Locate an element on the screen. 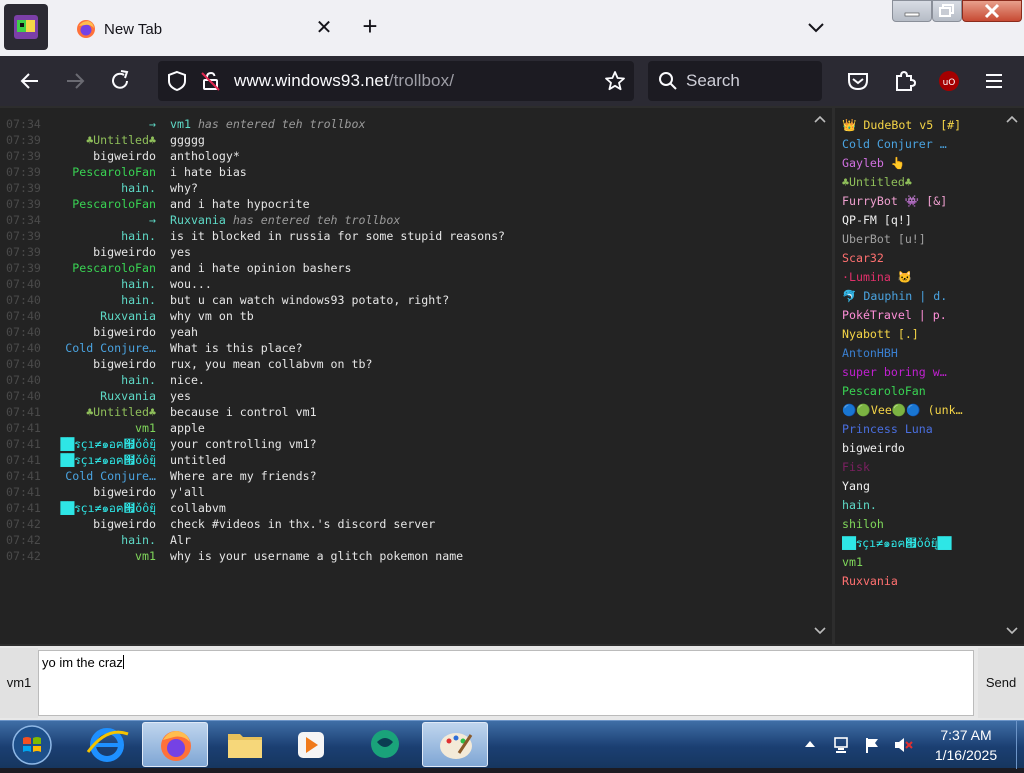  user-list-item: QP-FM [q!] is located at coordinates (922, 220).